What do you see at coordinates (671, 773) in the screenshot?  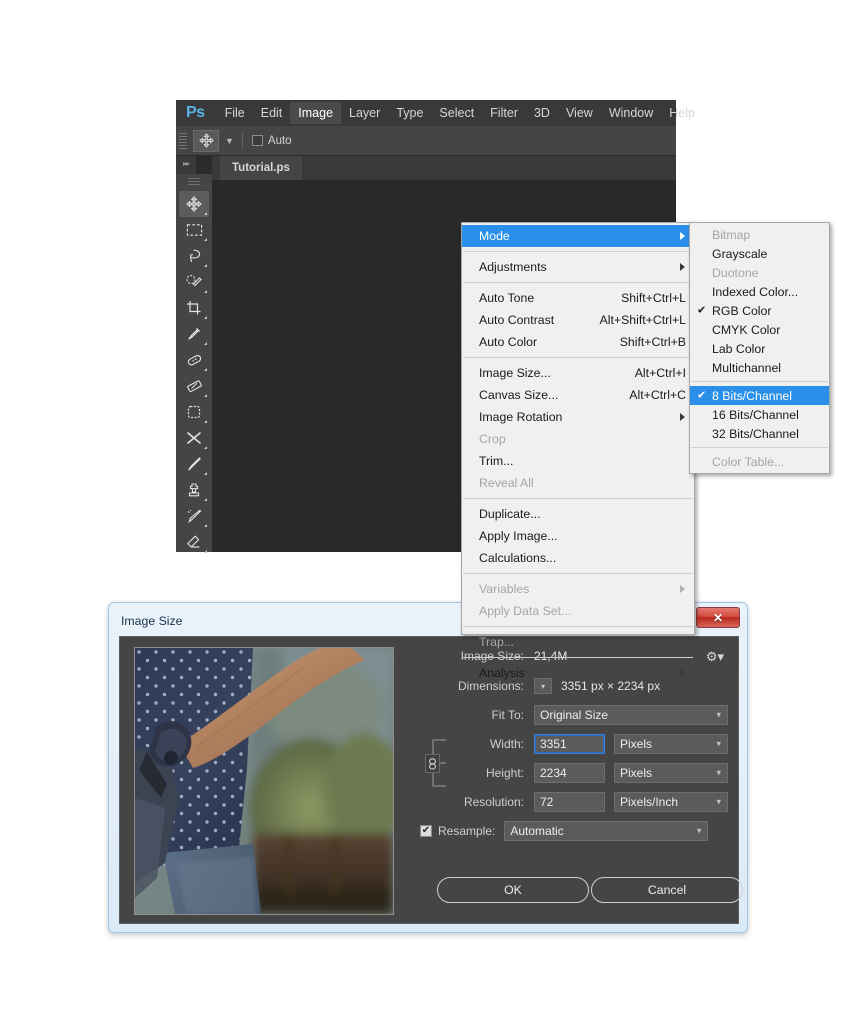 I see `height-unit-select: Pixels ▾` at bounding box center [671, 773].